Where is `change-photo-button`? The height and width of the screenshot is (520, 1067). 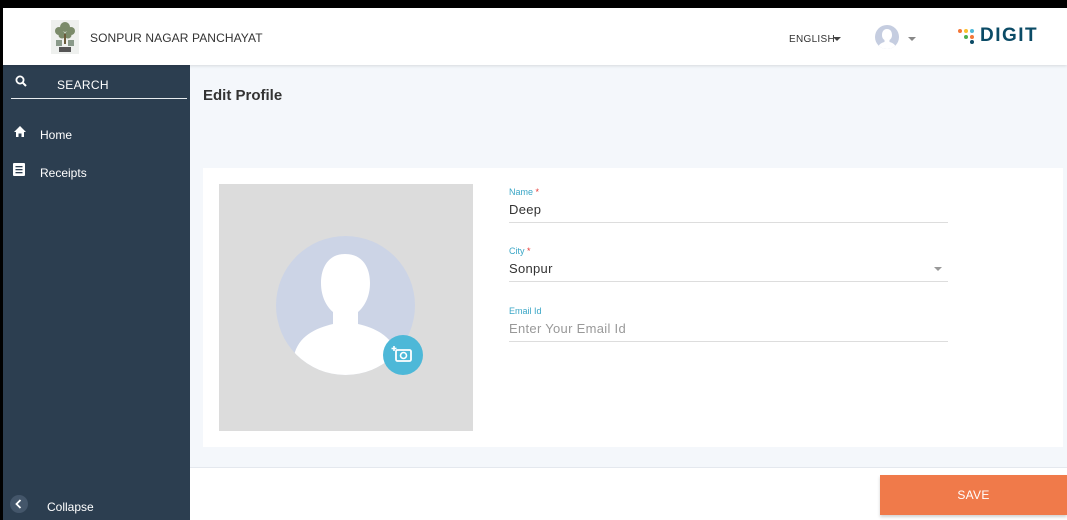 change-photo-button is located at coordinates (403, 355).